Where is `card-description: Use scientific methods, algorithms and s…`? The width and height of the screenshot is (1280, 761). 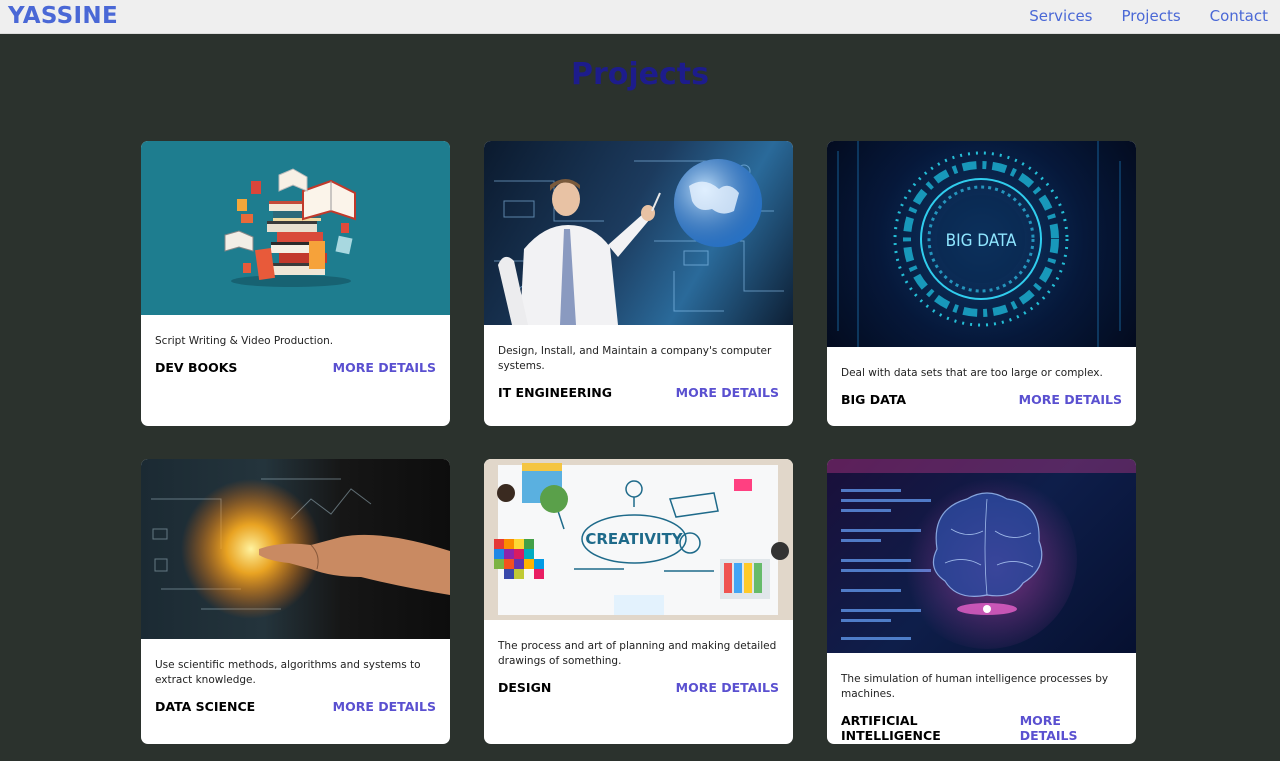 card-description: Use scientific methods, algorithms and s… is located at coordinates (288, 672).